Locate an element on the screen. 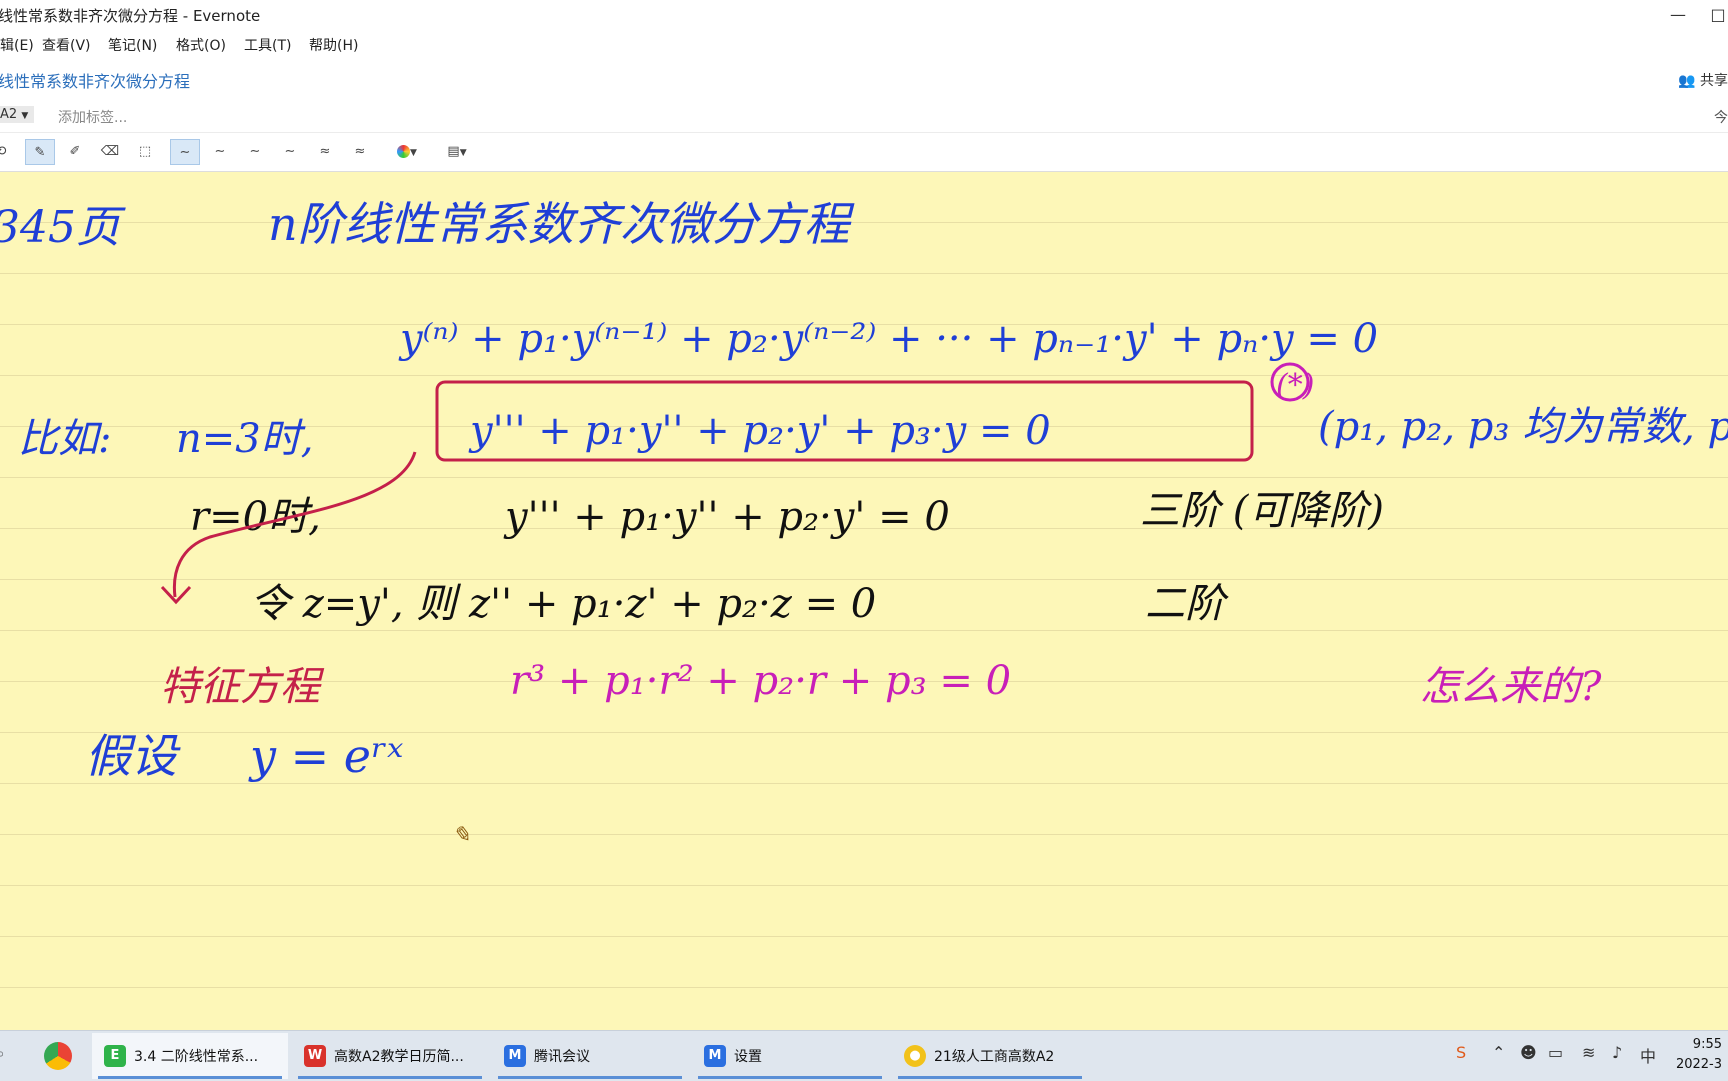 The image size is (1728, 1081). taskbar-item-class: ● 21级人工商高数A2 is located at coordinates (990, 1056).